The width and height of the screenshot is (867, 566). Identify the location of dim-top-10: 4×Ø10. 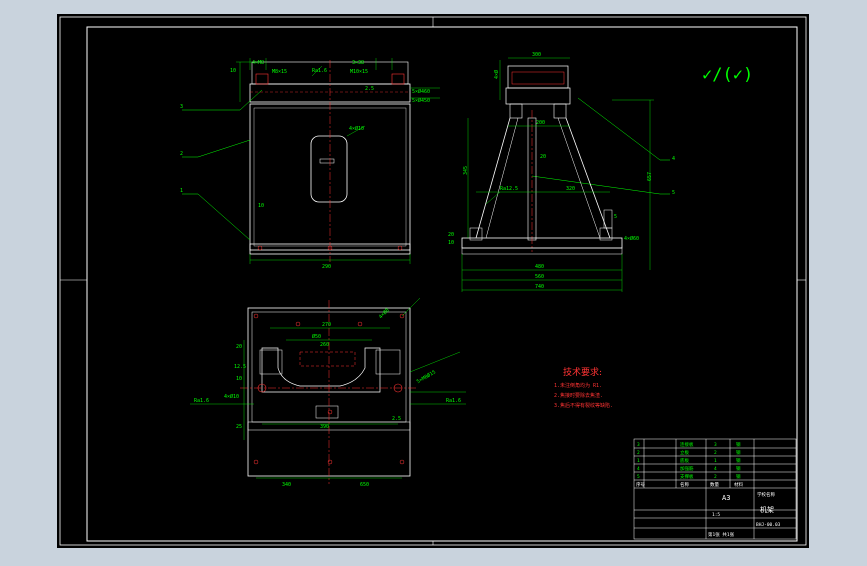
(231, 396).